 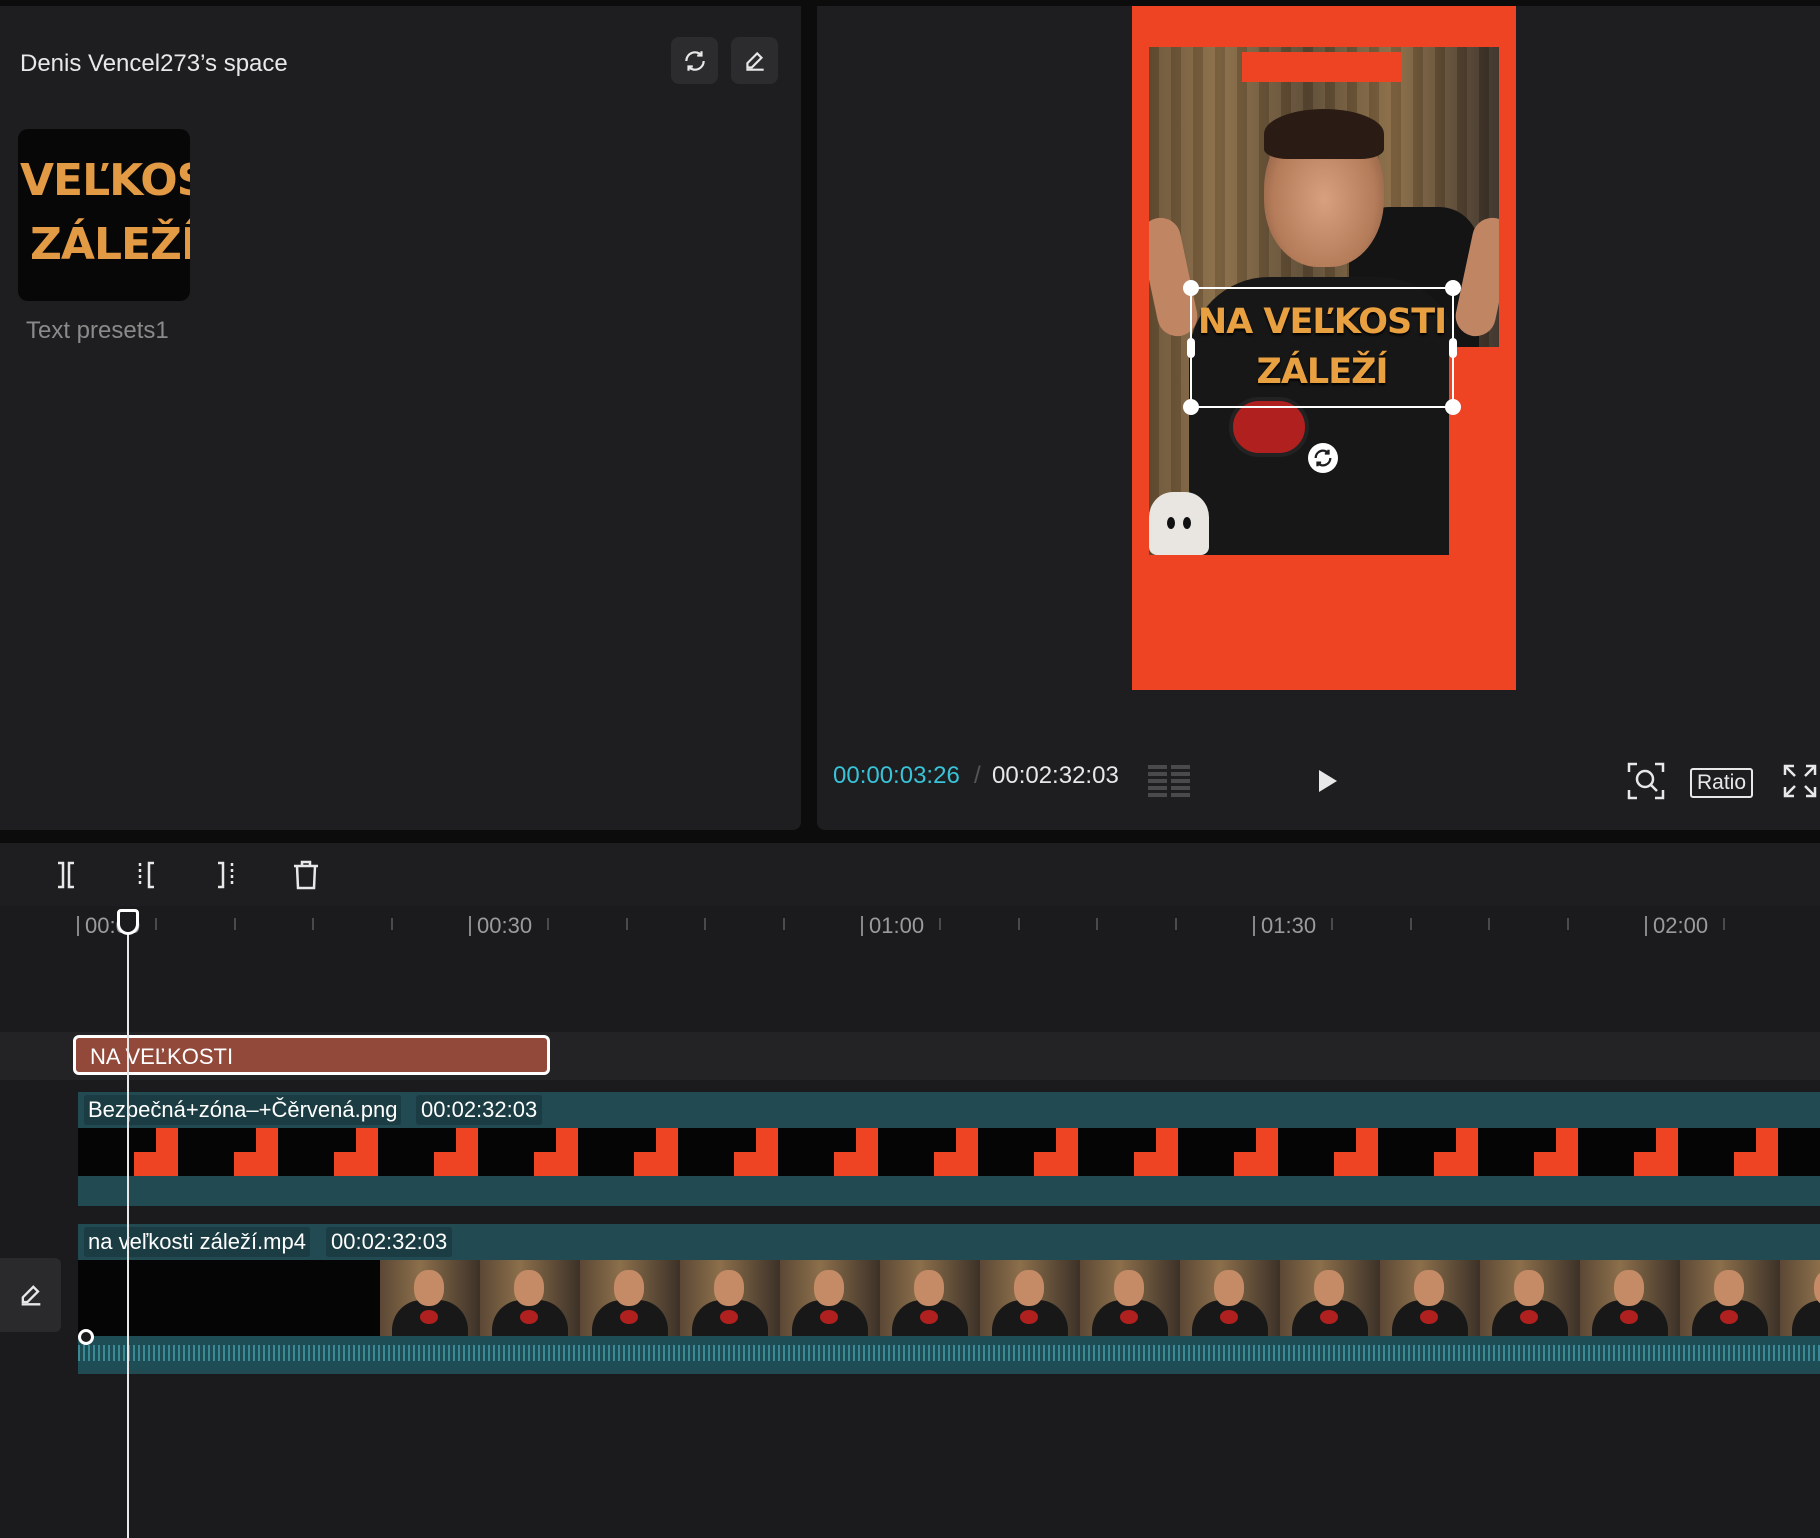 I want to click on space-title: Denis Vencel273’s space, so click(x=154, y=63).